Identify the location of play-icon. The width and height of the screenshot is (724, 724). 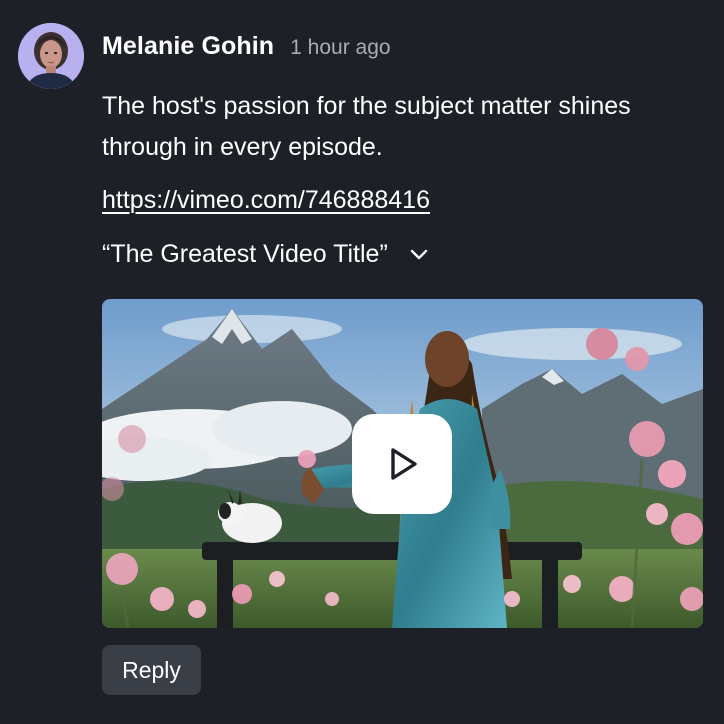
(404, 464).